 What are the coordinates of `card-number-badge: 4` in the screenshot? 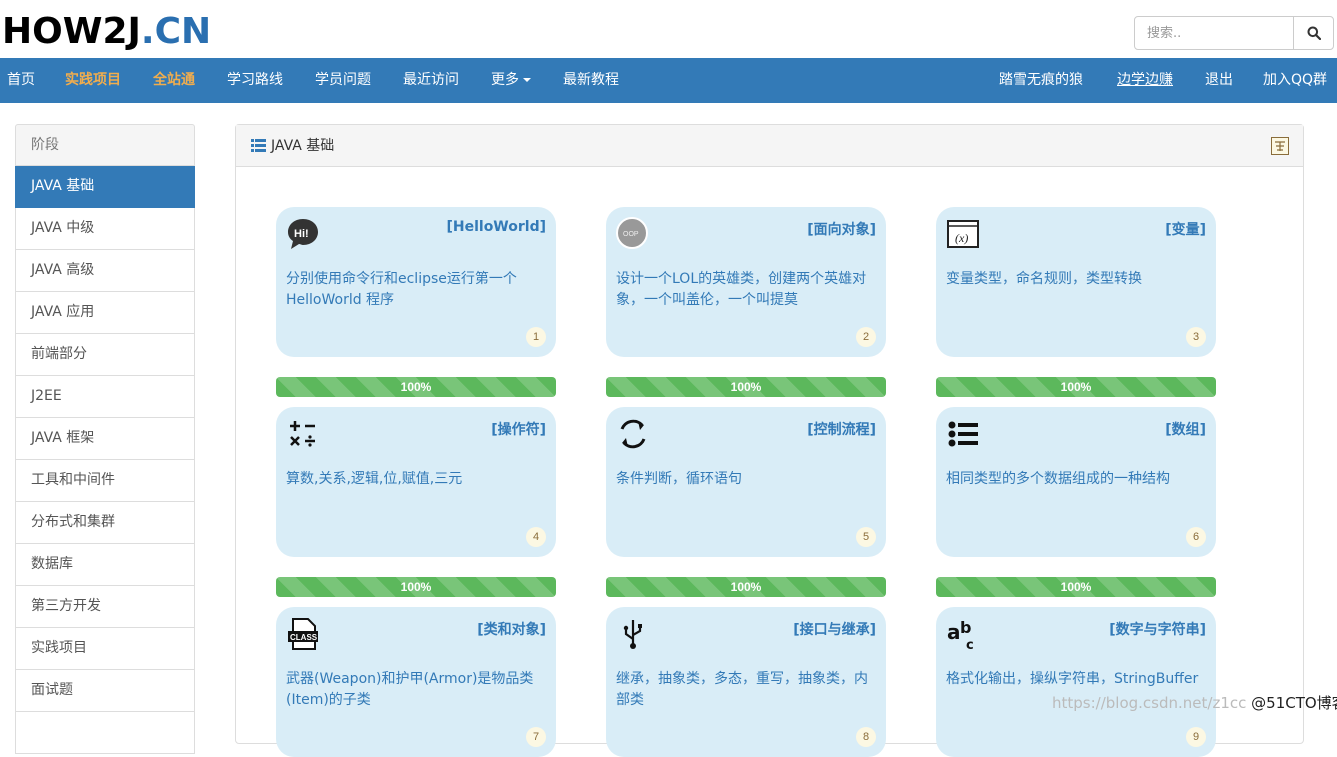 It's located at (536, 537).